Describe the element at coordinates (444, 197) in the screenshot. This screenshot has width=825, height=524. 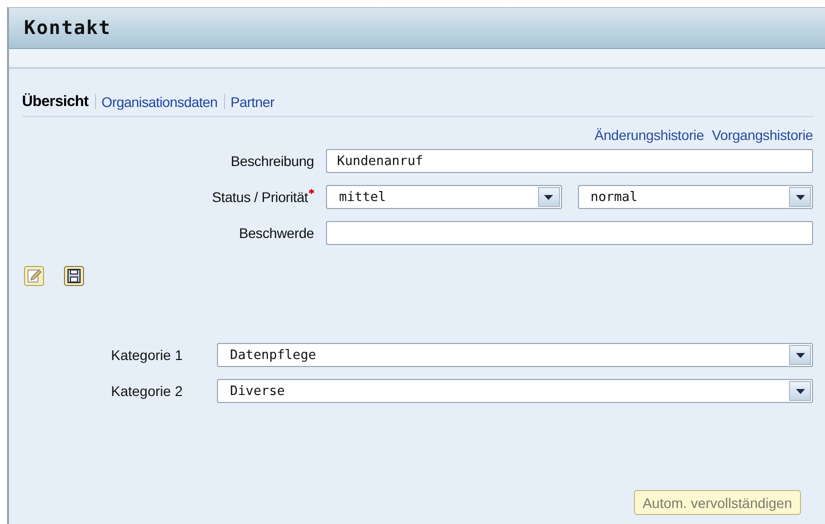
I see `dropdown: mittel` at that location.